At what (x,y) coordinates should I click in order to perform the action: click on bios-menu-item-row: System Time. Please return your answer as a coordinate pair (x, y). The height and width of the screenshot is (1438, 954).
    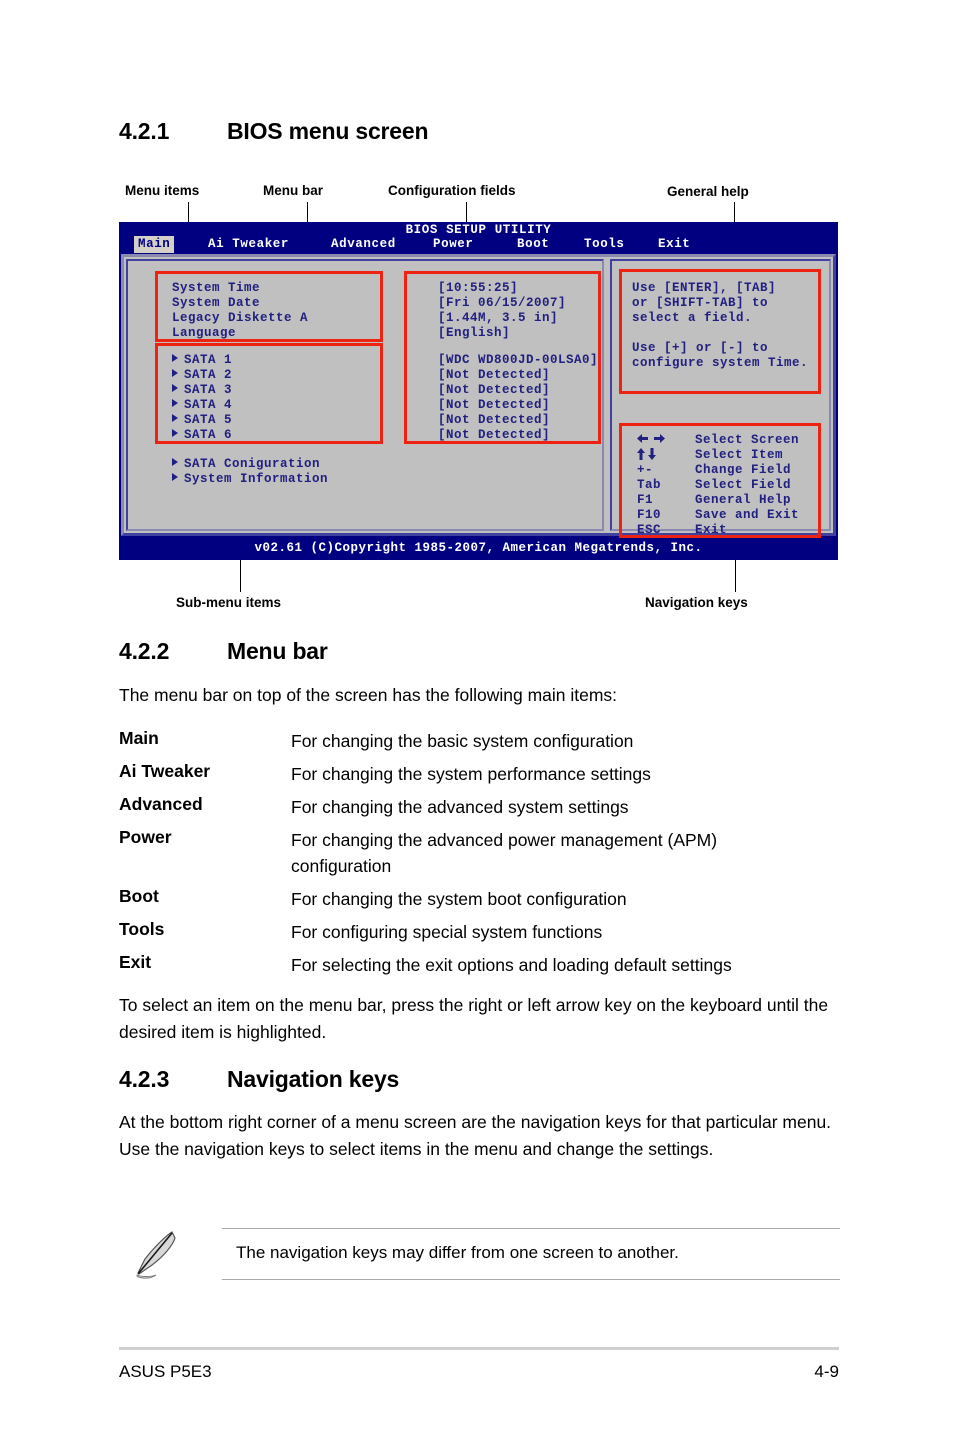
    Looking at the image, I should click on (216, 288).